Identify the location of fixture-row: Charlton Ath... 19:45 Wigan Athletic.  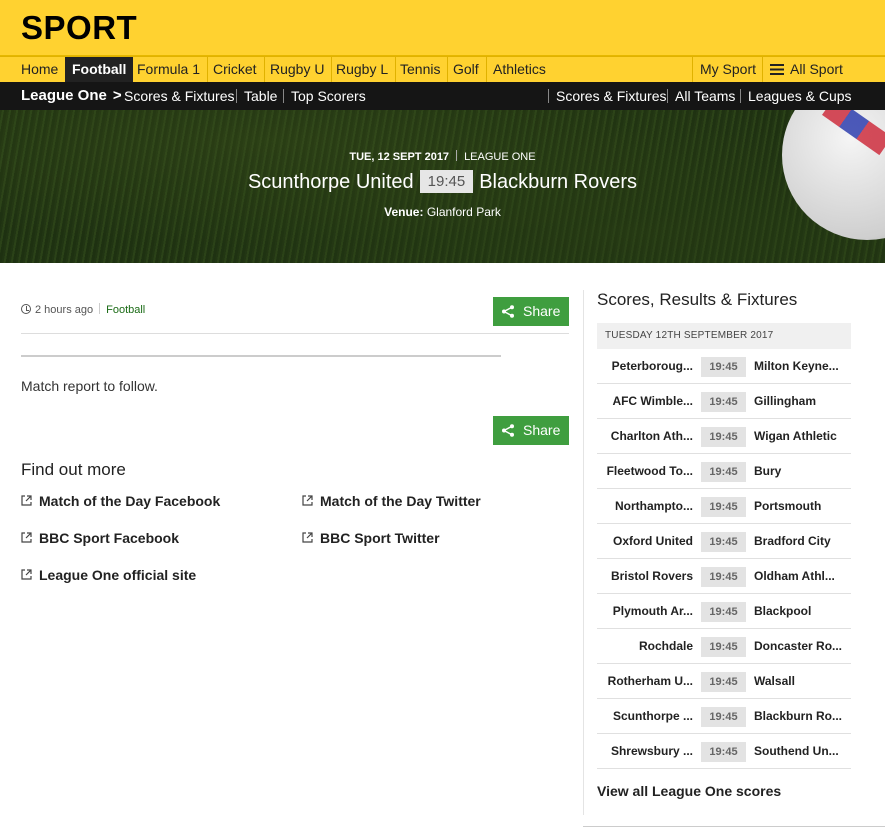
(724, 436).